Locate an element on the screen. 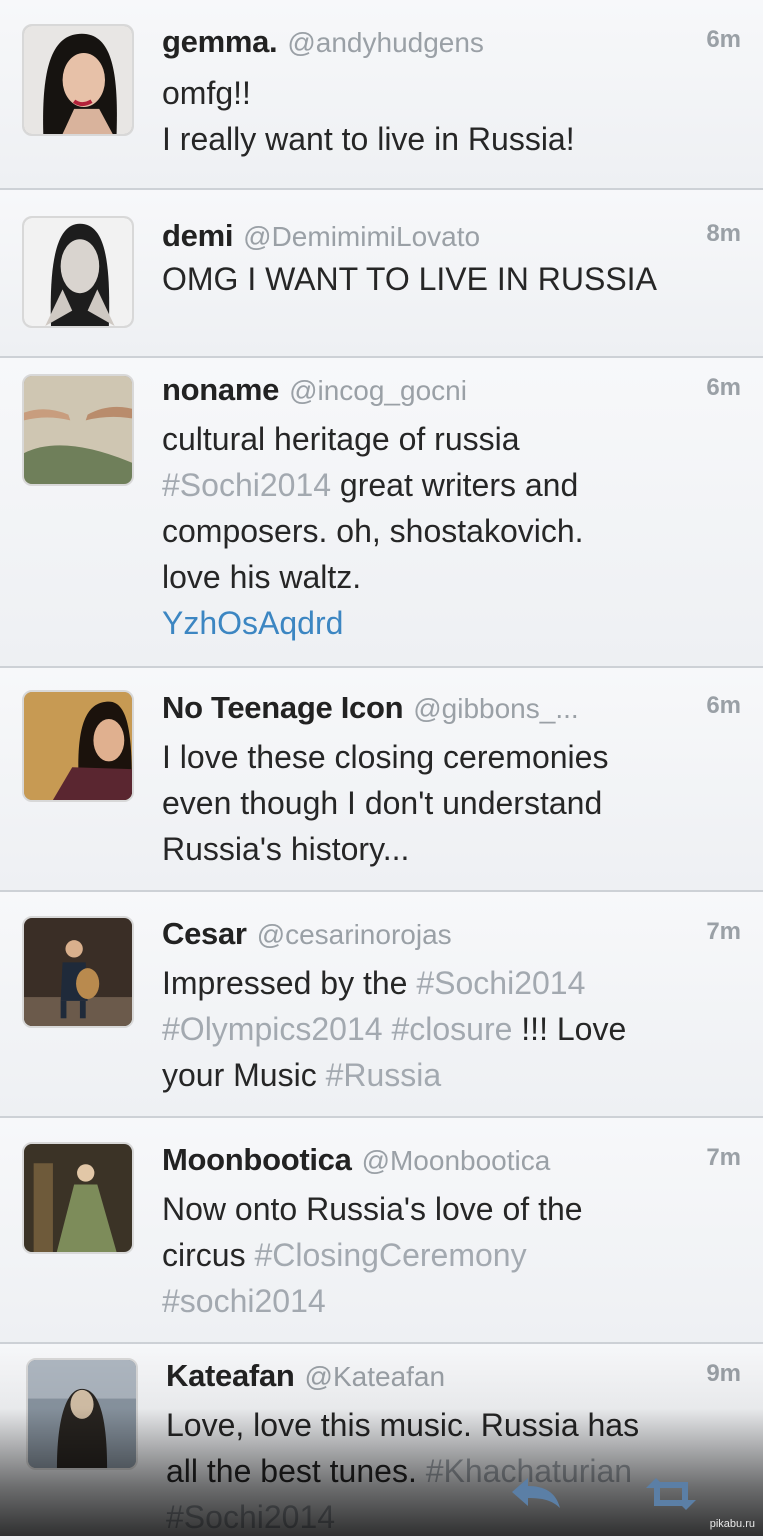 The image size is (763, 1540). reply-arrow-icon is located at coordinates (536, 1493).